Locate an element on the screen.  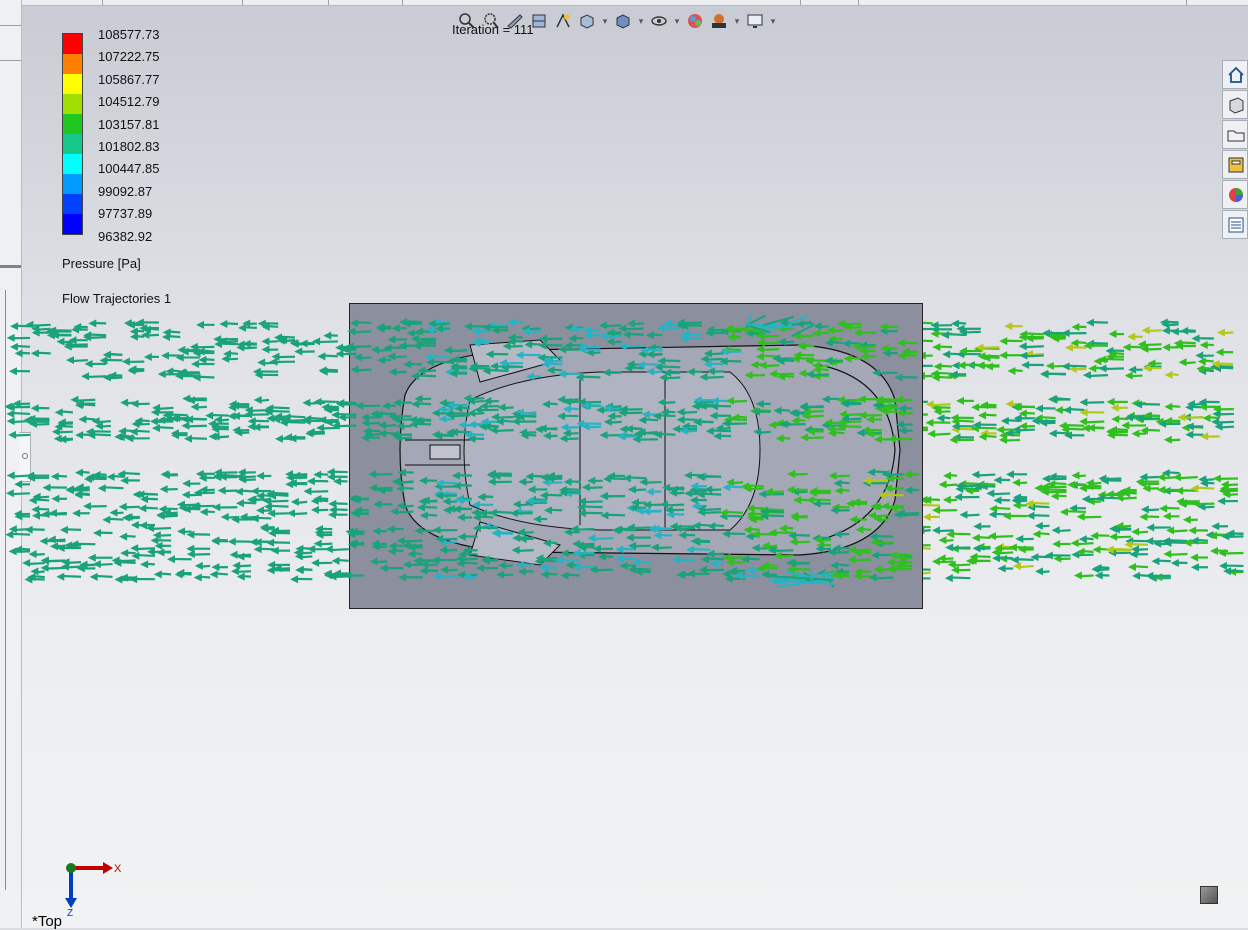
legend-value: 108577.73 is located at coordinates (128, 35).